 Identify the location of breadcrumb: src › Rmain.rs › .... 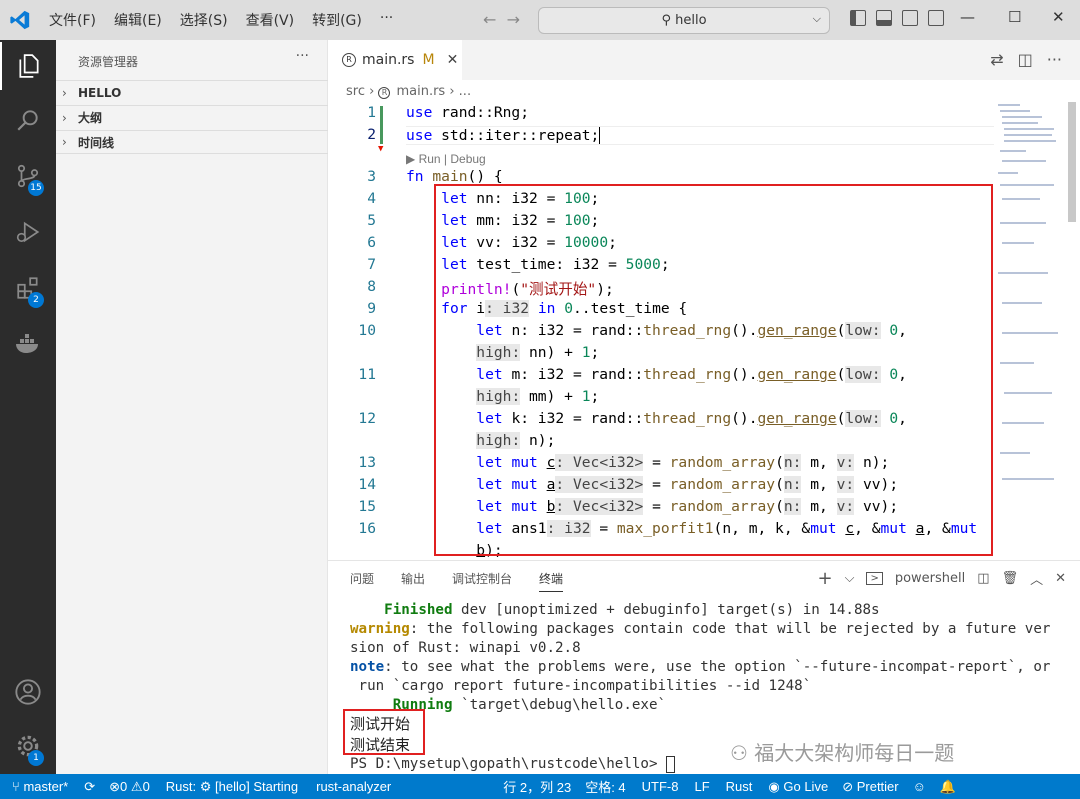
(408, 91).